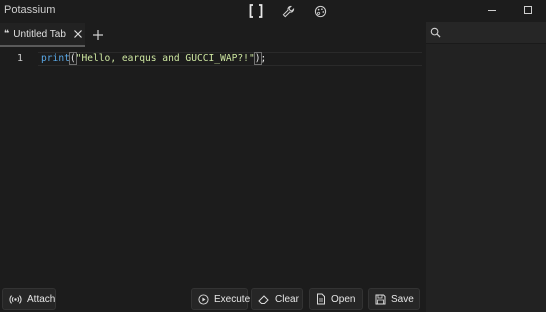 This screenshot has width=546, height=312. I want to click on search-box, so click(486, 33).